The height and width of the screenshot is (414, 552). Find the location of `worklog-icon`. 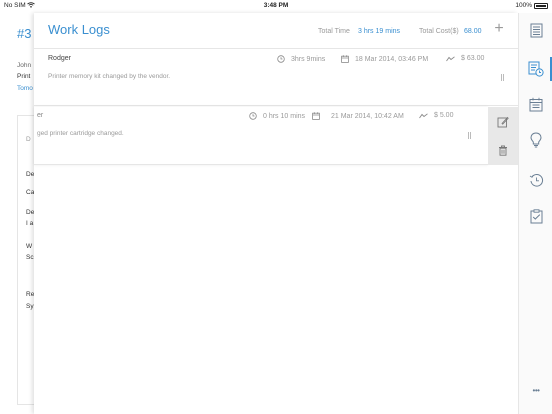

worklog-icon is located at coordinates (536, 69).